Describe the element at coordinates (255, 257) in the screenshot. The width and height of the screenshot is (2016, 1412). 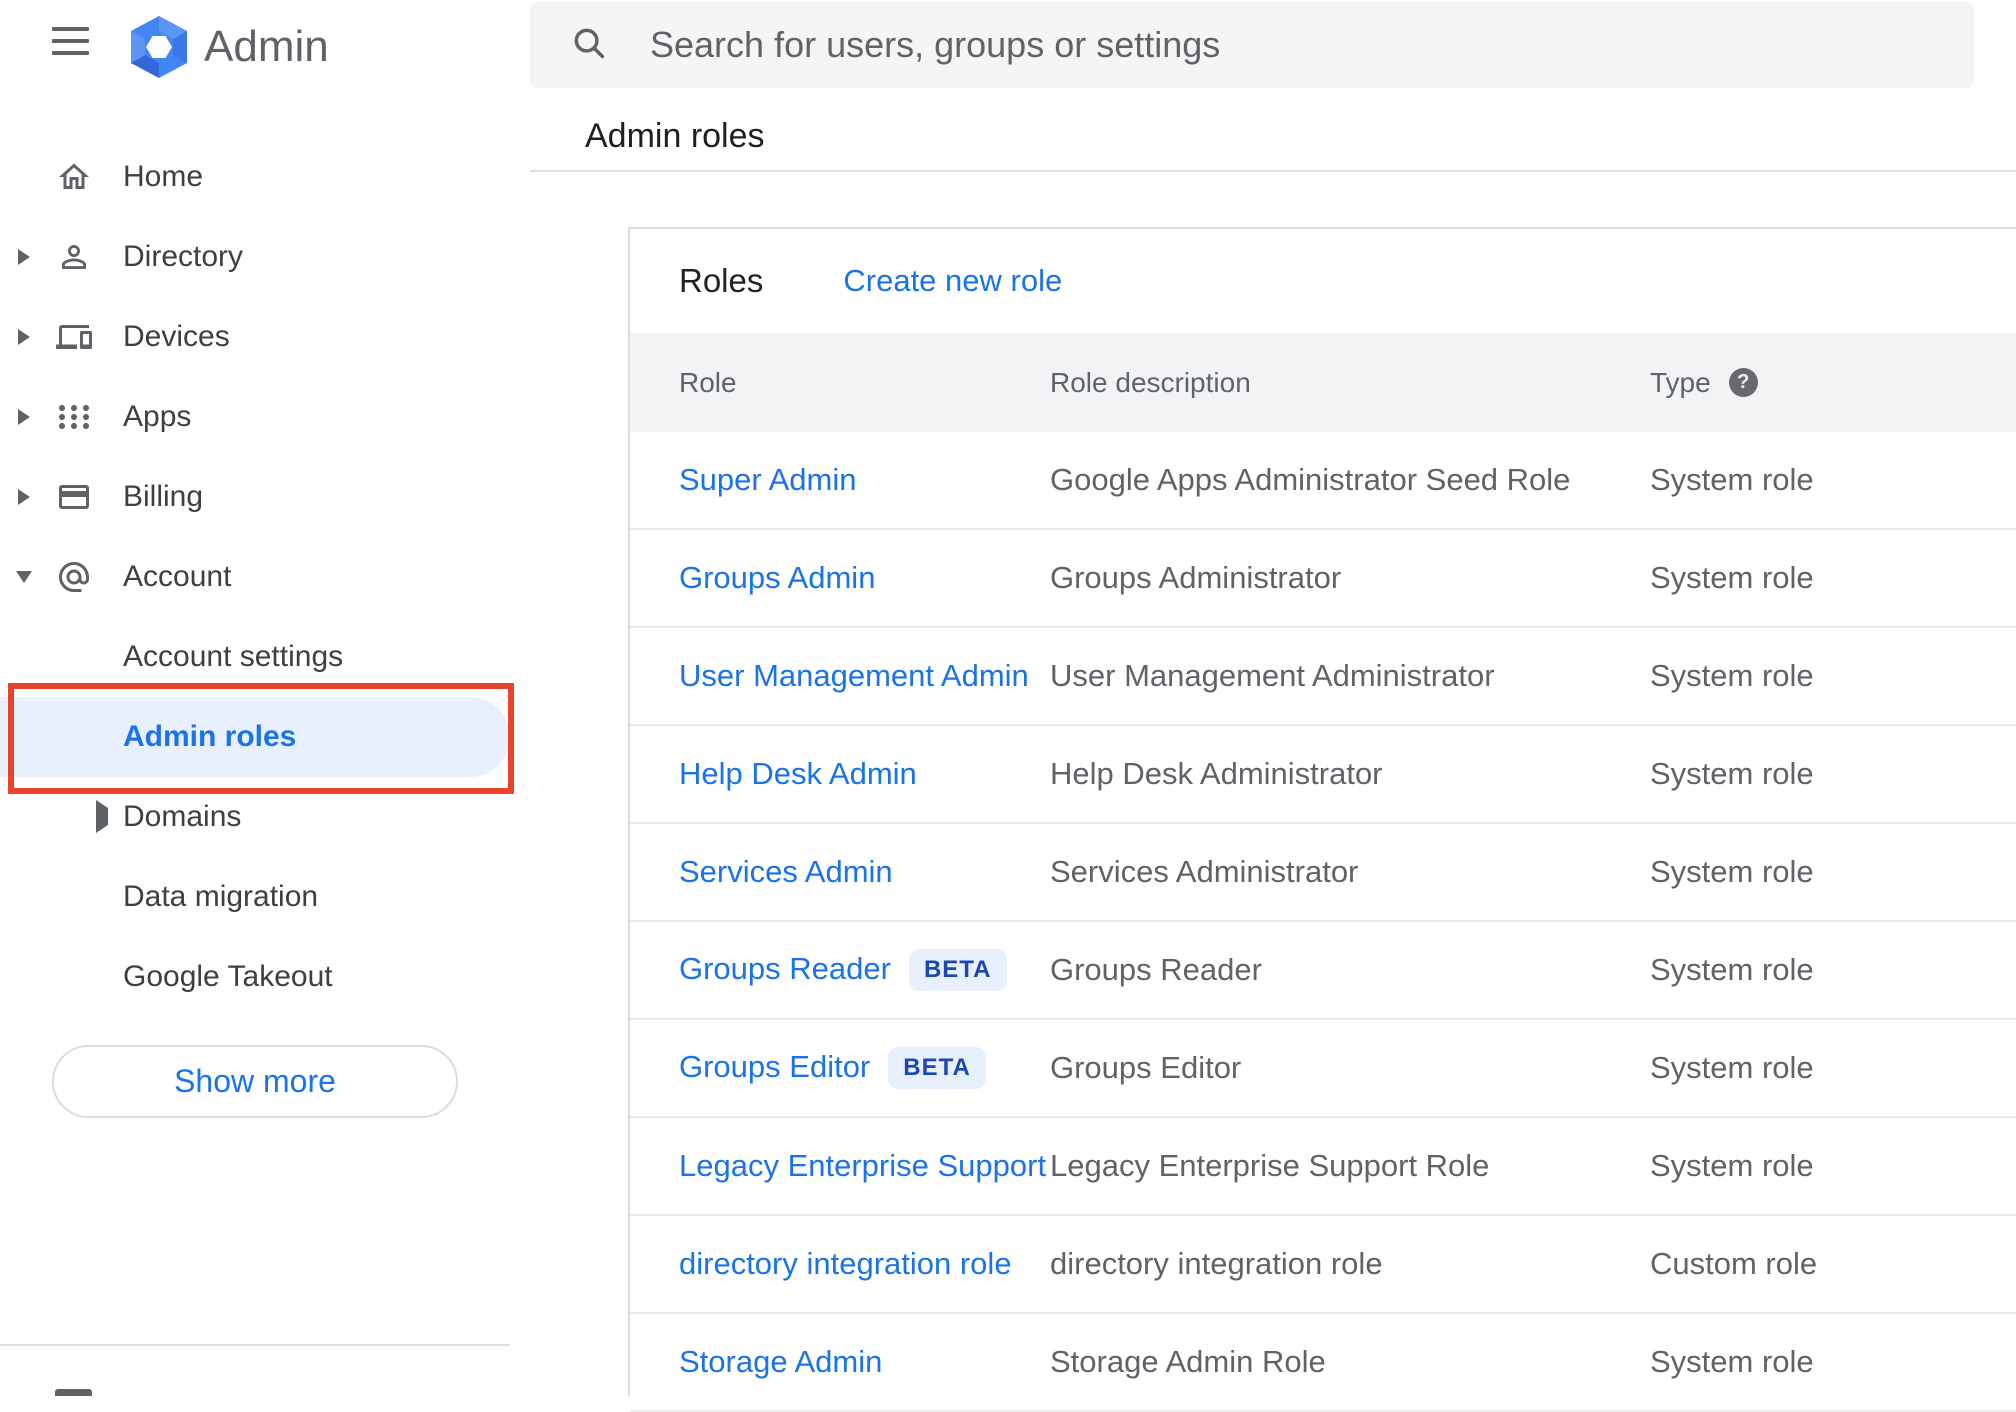
I see `sidebar-item-directory: Directory` at that location.